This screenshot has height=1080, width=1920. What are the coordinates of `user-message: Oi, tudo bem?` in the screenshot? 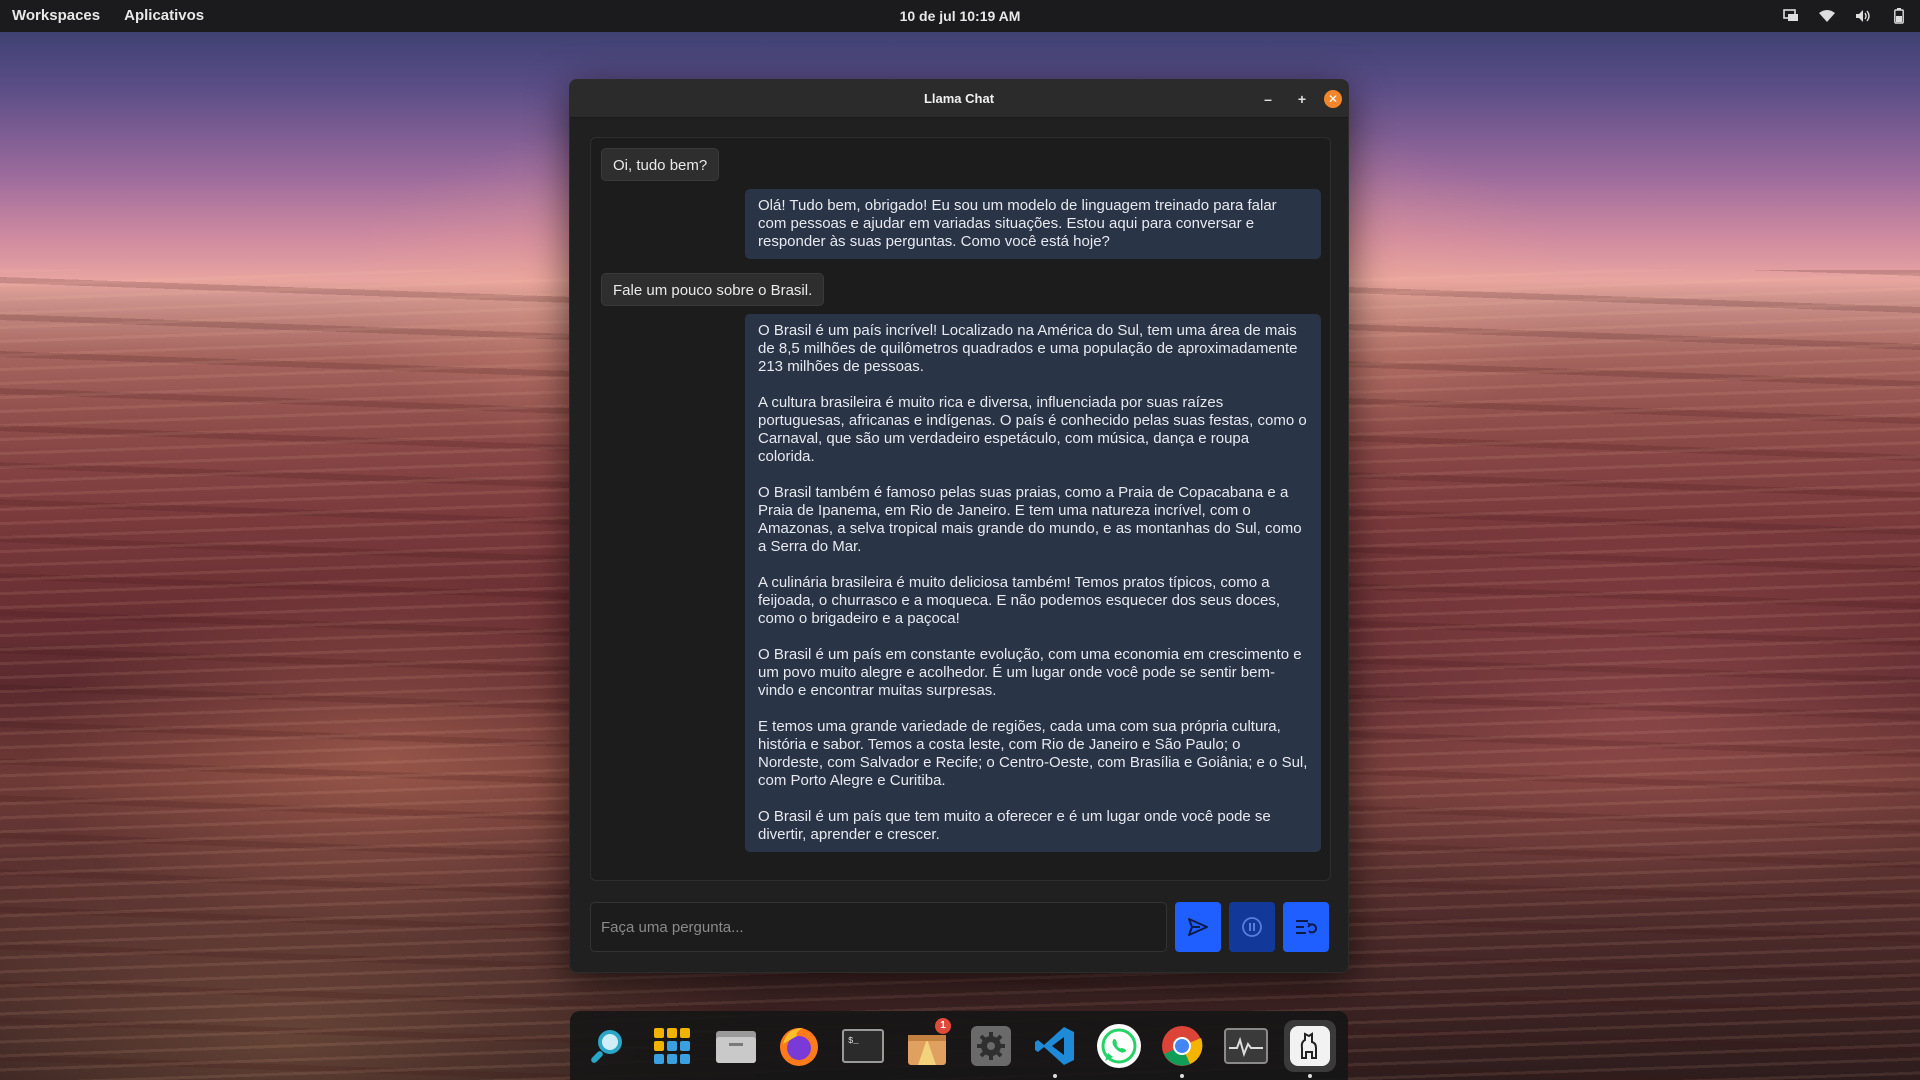 It's located at (660, 164).